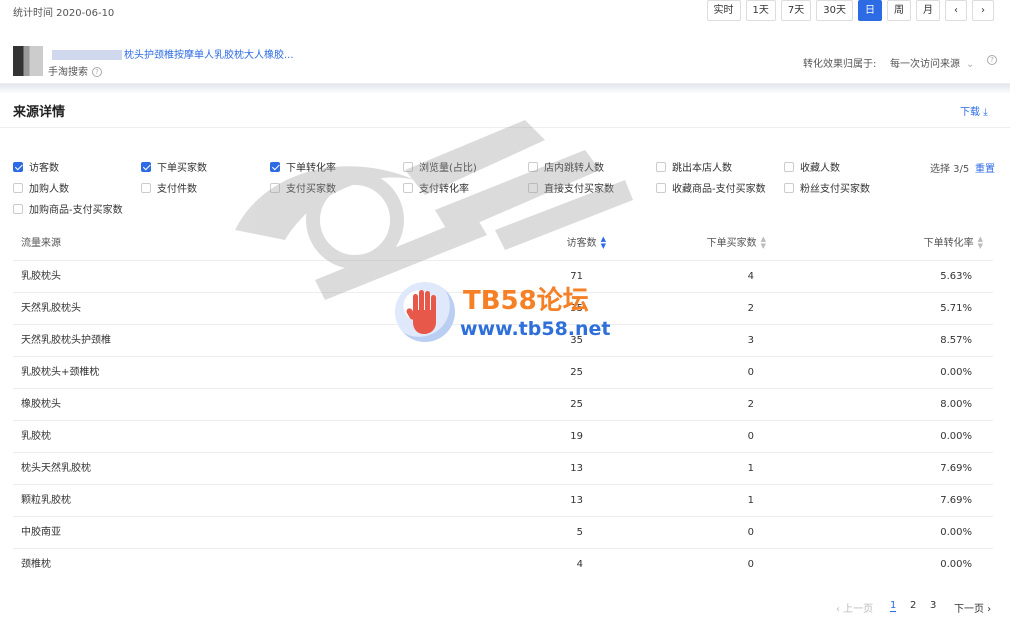  Describe the element at coordinates (41, 532) in the screenshot. I see `cell-source: 中胶南亚` at that location.